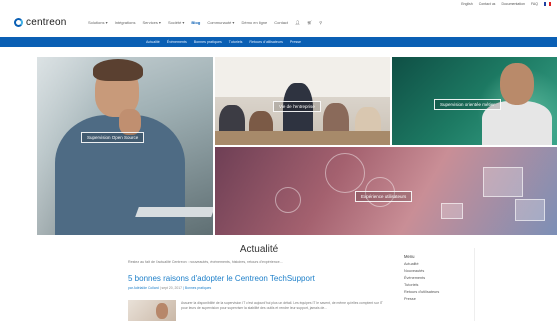  Describe the element at coordinates (125, 22) in the screenshot. I see `nav-integrations: Intégrations` at that location.